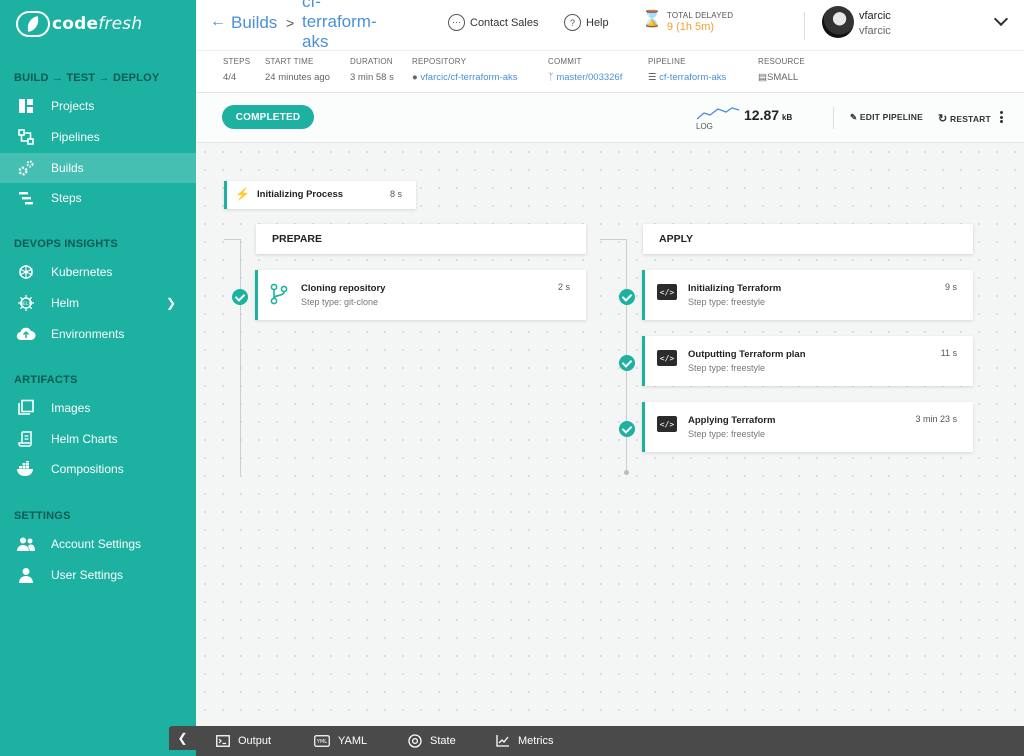 The image size is (1024, 756). Describe the element at coordinates (439, 61) in the screenshot. I see `info-label: REPOSITORY` at that location.